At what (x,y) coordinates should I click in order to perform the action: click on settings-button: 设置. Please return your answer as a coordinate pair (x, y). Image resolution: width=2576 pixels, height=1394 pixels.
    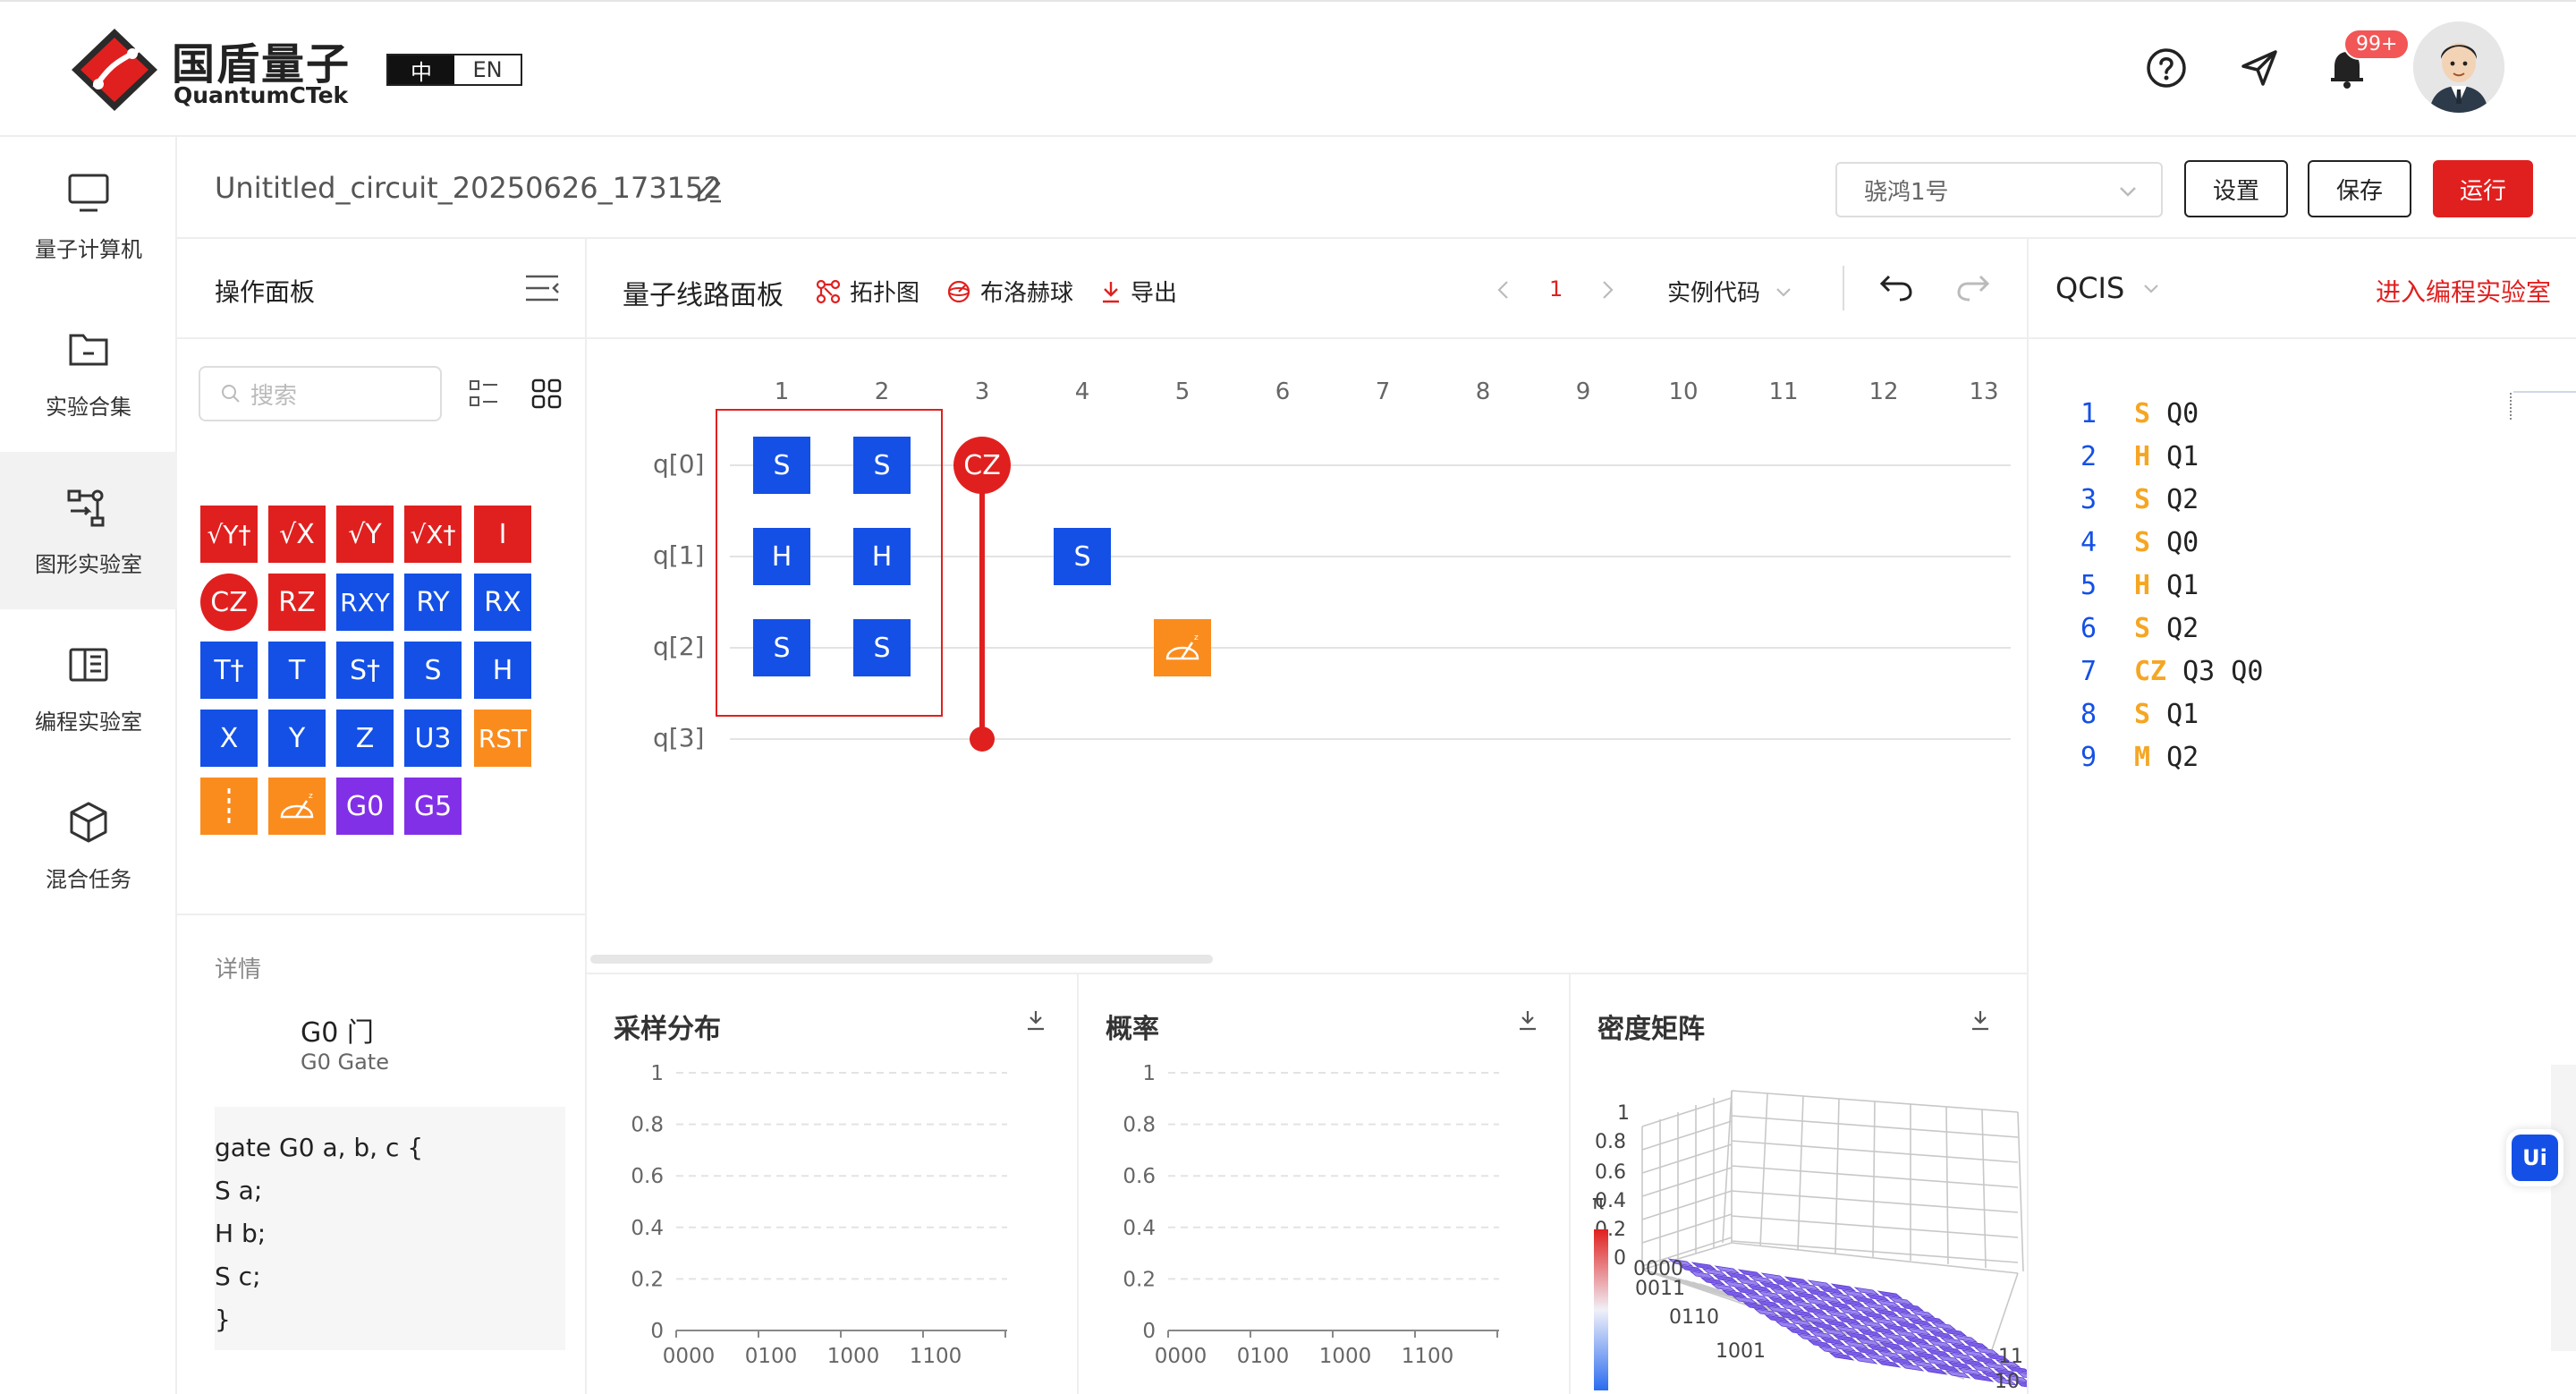
    Looking at the image, I should click on (2236, 188).